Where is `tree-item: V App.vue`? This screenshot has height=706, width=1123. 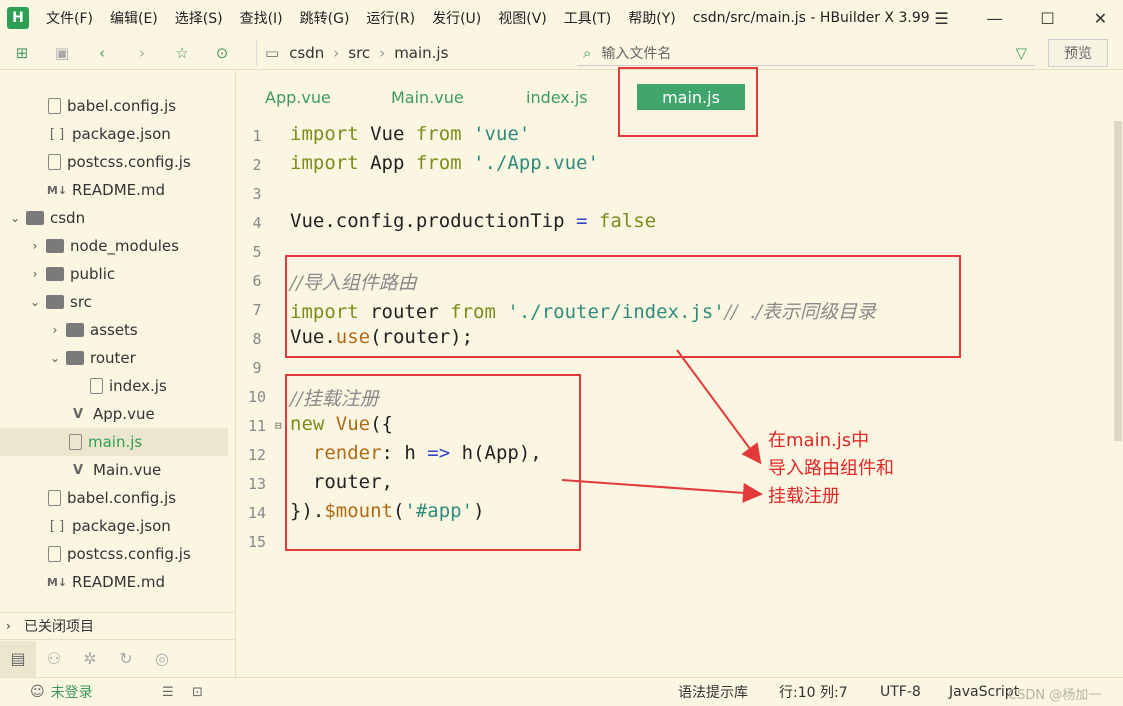 tree-item: V App.vue is located at coordinates (114, 414).